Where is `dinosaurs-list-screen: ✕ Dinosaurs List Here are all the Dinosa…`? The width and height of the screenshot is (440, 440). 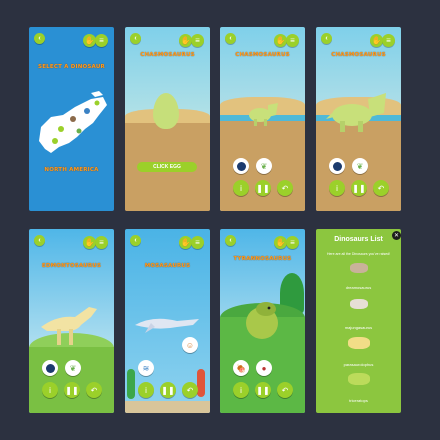
dinosaurs-list-screen: ✕ Dinosaurs List Here are all the Dinosa… is located at coordinates (358, 321).